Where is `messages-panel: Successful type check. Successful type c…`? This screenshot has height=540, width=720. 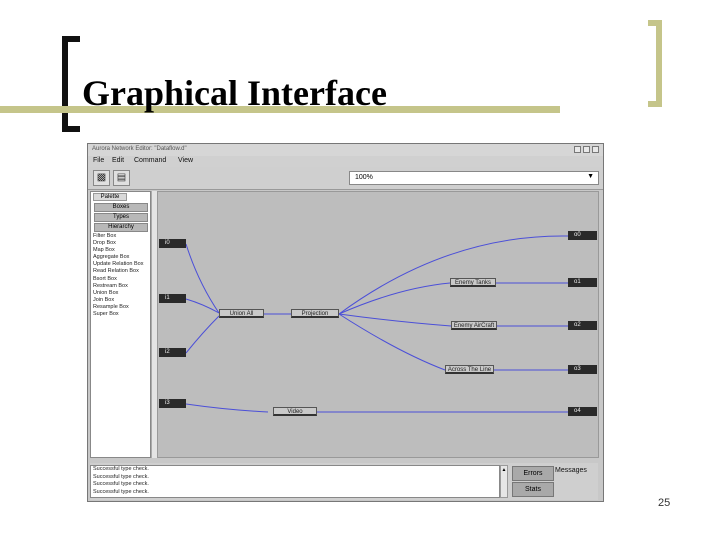 messages-panel: Successful type check. Successful type c… is located at coordinates (344, 481).